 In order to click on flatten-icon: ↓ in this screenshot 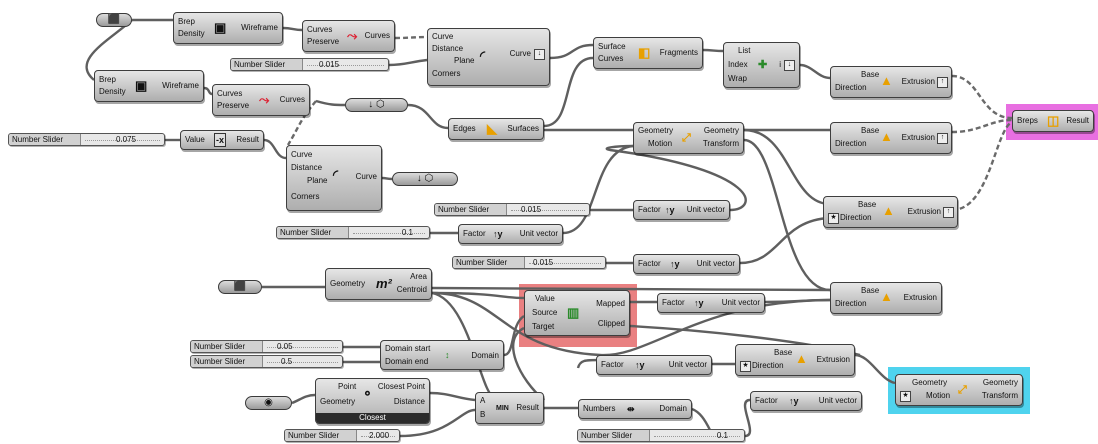, I will do `click(539, 54)`.